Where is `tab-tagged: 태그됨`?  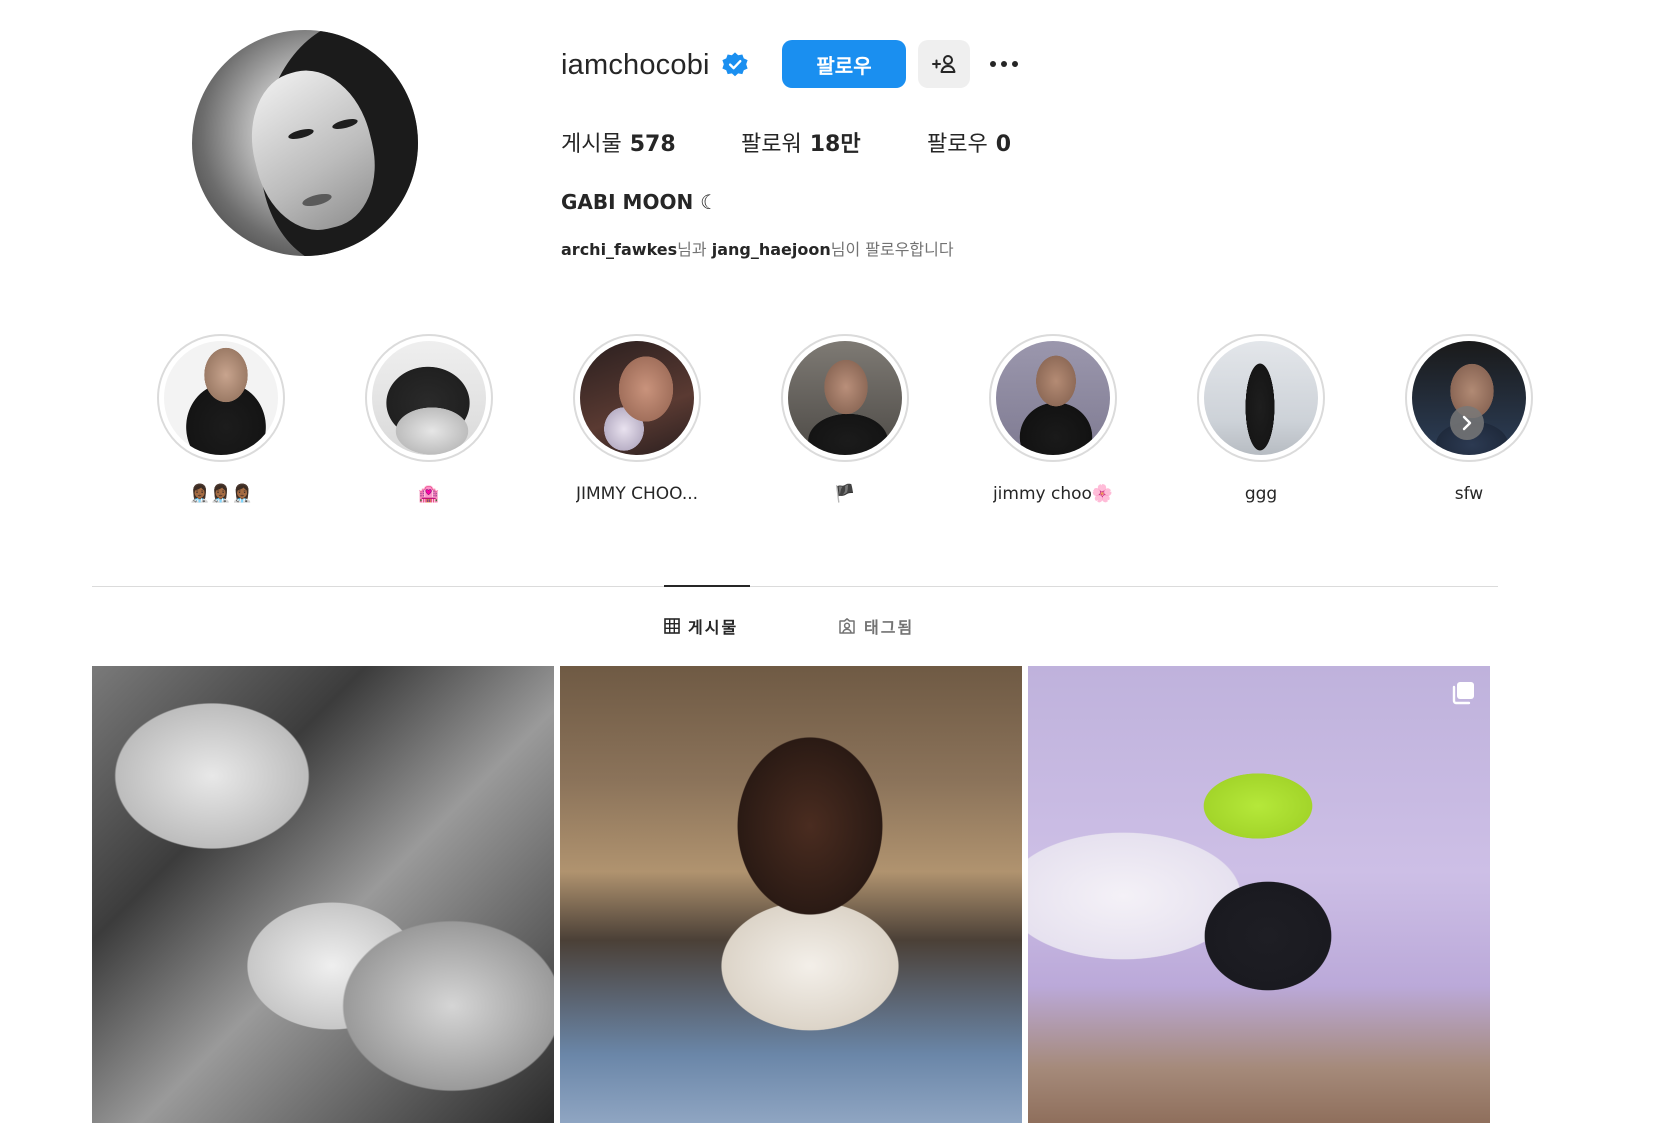 tab-tagged: 태그됨 is located at coordinates (876, 626).